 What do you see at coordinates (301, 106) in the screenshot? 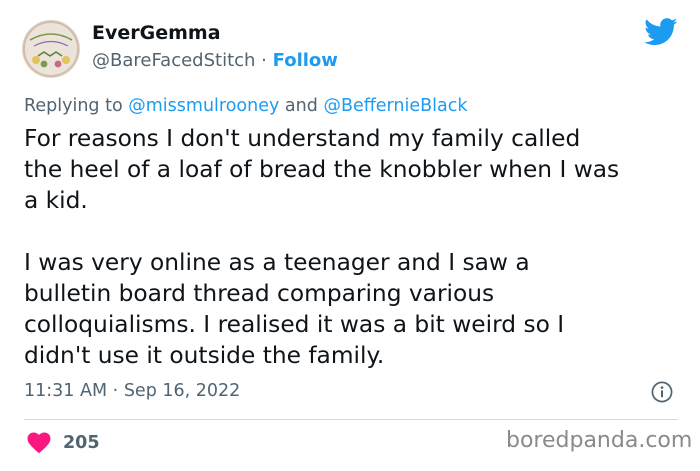
I see `reply-joiner: and` at bounding box center [301, 106].